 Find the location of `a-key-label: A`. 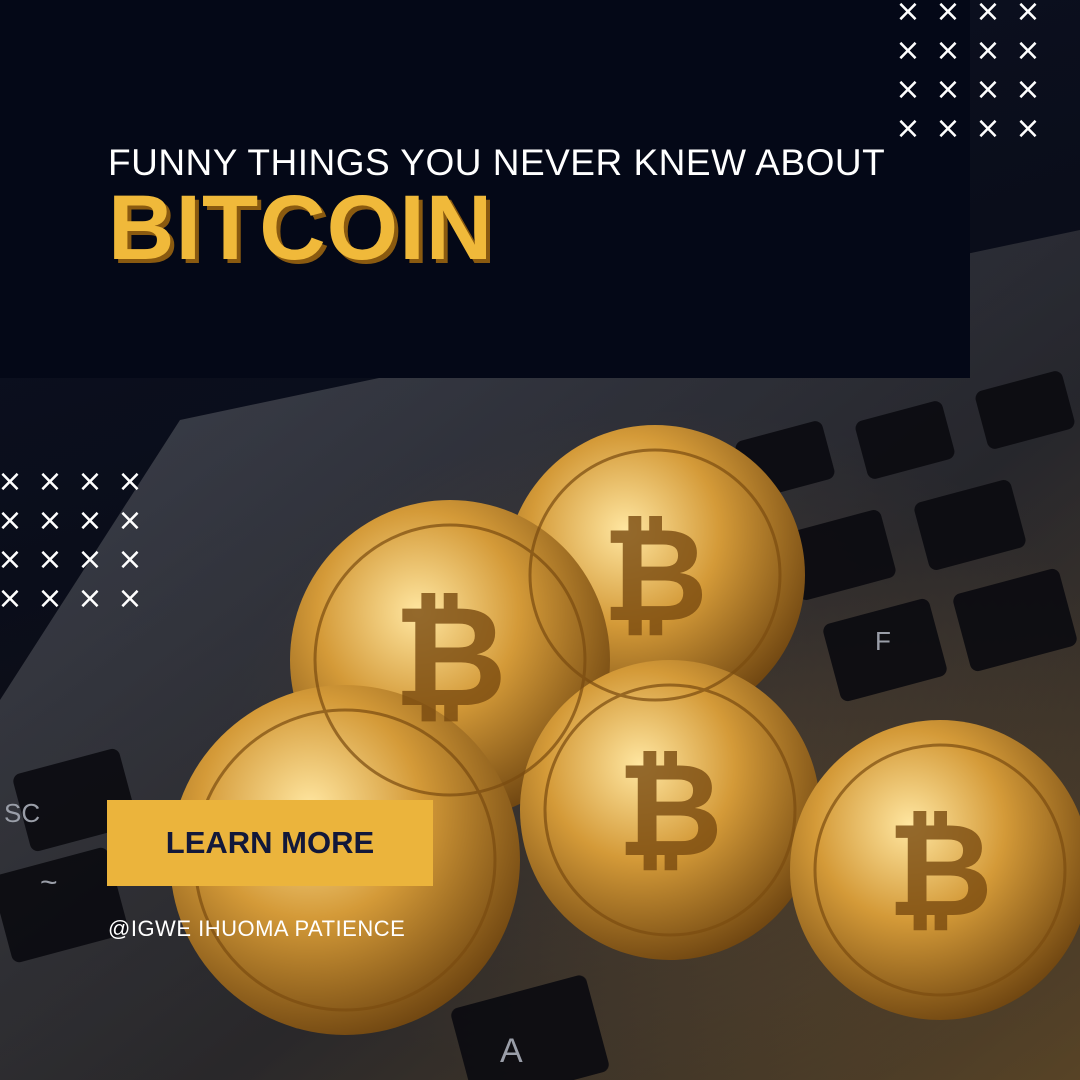

a-key-label: A is located at coordinates (511, 1051).